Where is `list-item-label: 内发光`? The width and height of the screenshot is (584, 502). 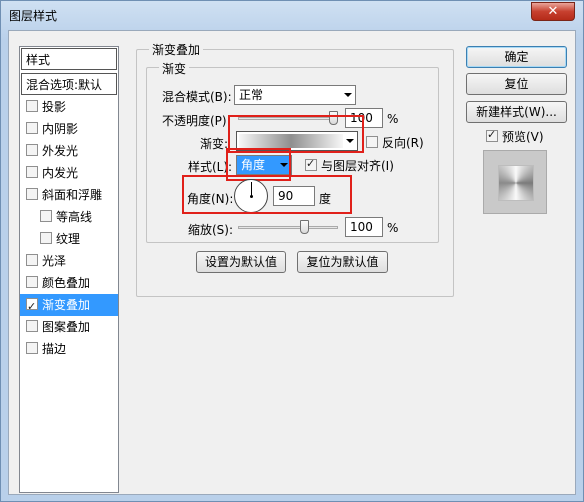
list-item-label: 内发光 is located at coordinates (60, 173).